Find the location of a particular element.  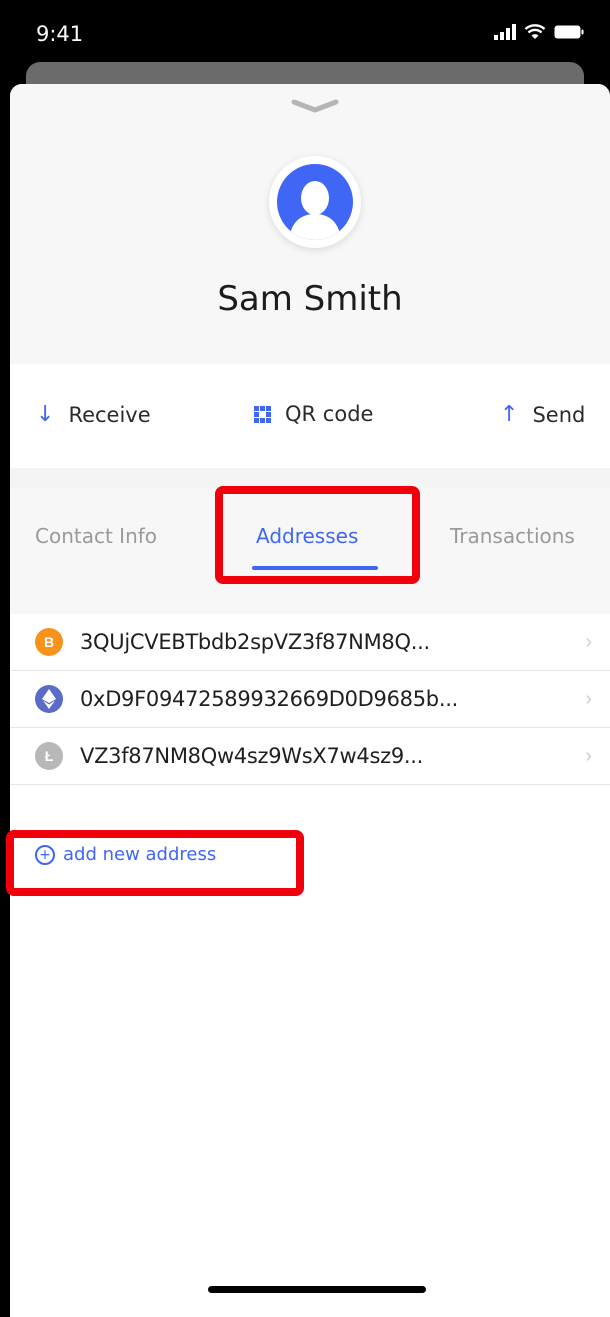

list-spacer is located at coordinates (310, 593).